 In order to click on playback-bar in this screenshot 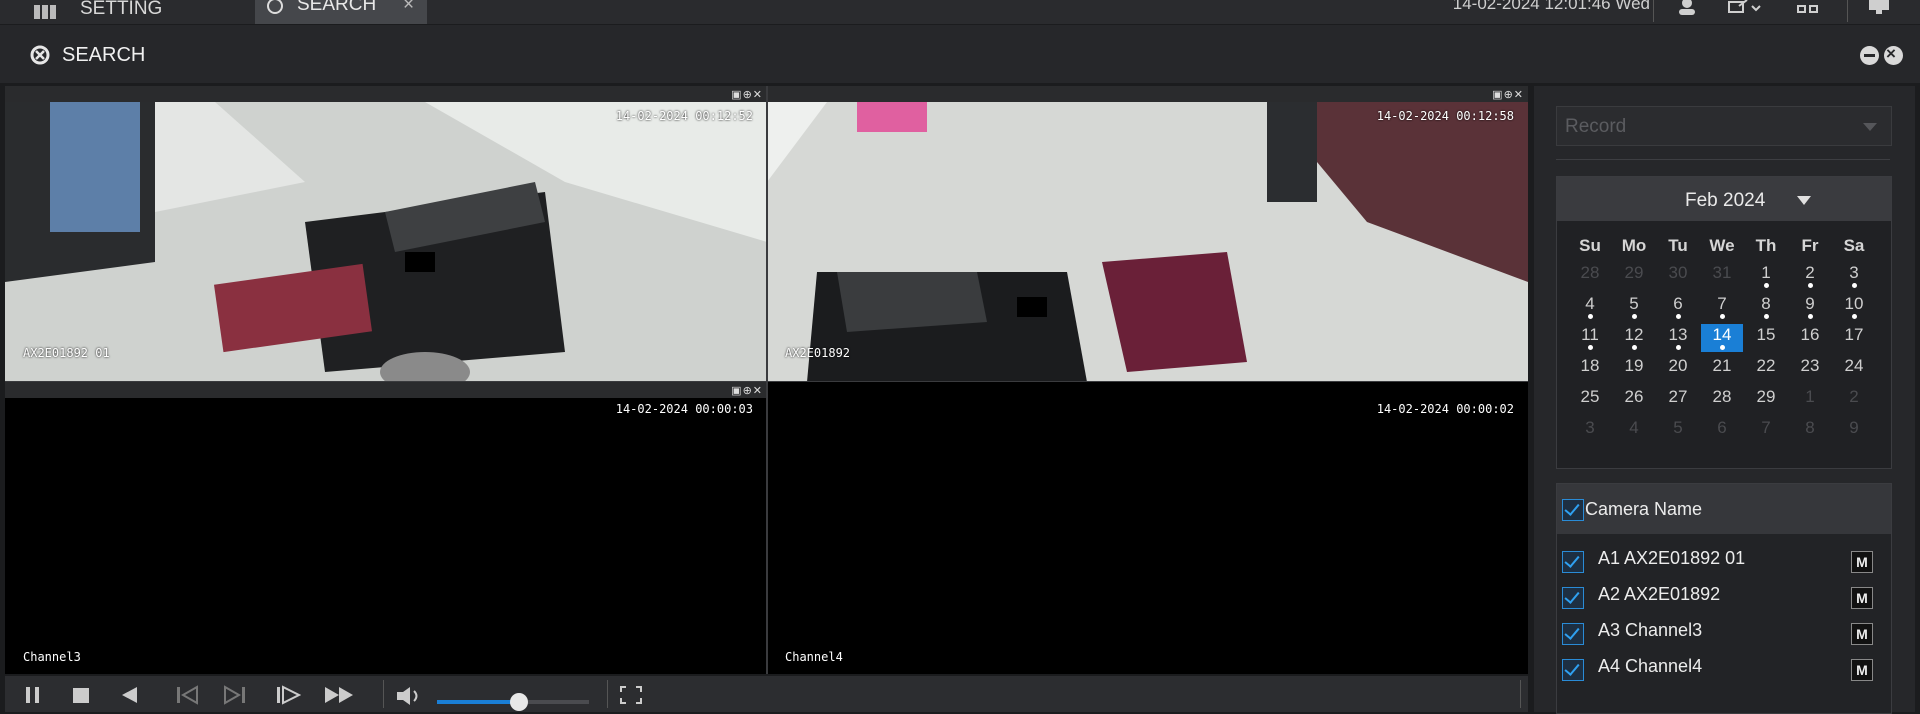, I will do `click(766, 694)`.